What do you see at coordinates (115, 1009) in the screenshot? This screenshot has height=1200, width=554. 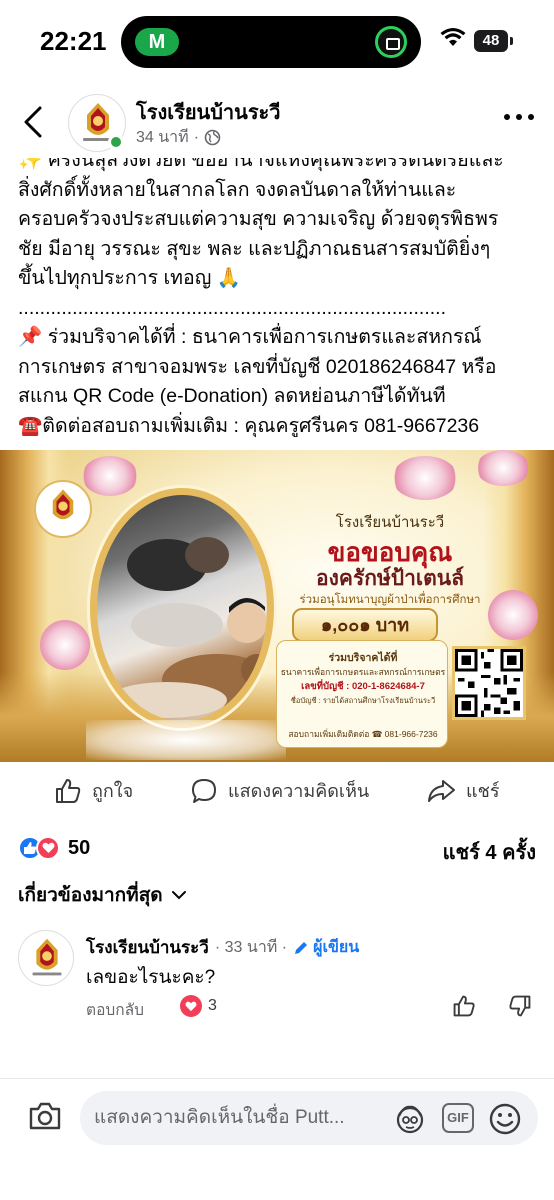 I see `reply-button: ตอบกลับ` at bounding box center [115, 1009].